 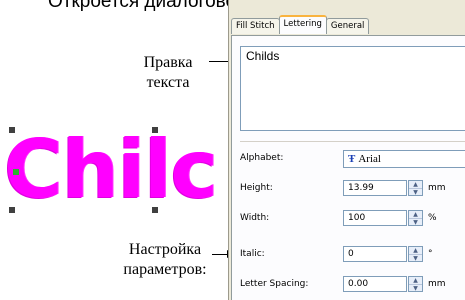 I want to click on lettering-text-input: Childs, so click(x=352, y=88).